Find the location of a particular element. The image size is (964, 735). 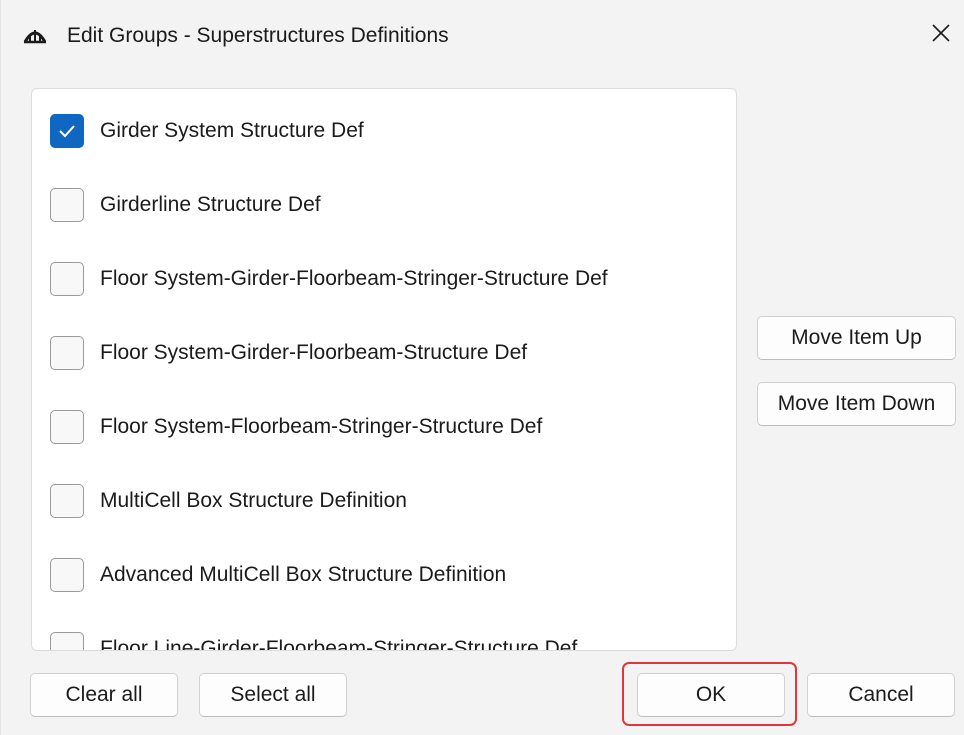

checkmark-icon is located at coordinates (67, 131).